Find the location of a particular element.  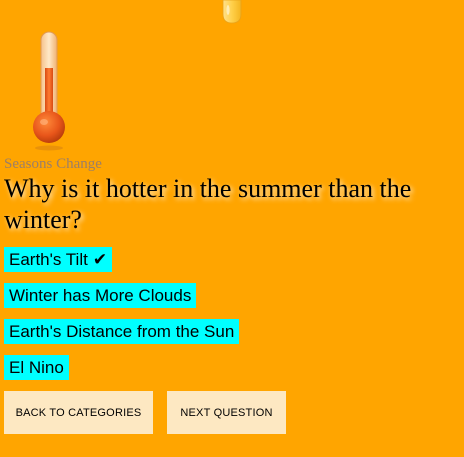

answer-label: Earth's Tilt is located at coordinates (48, 259).